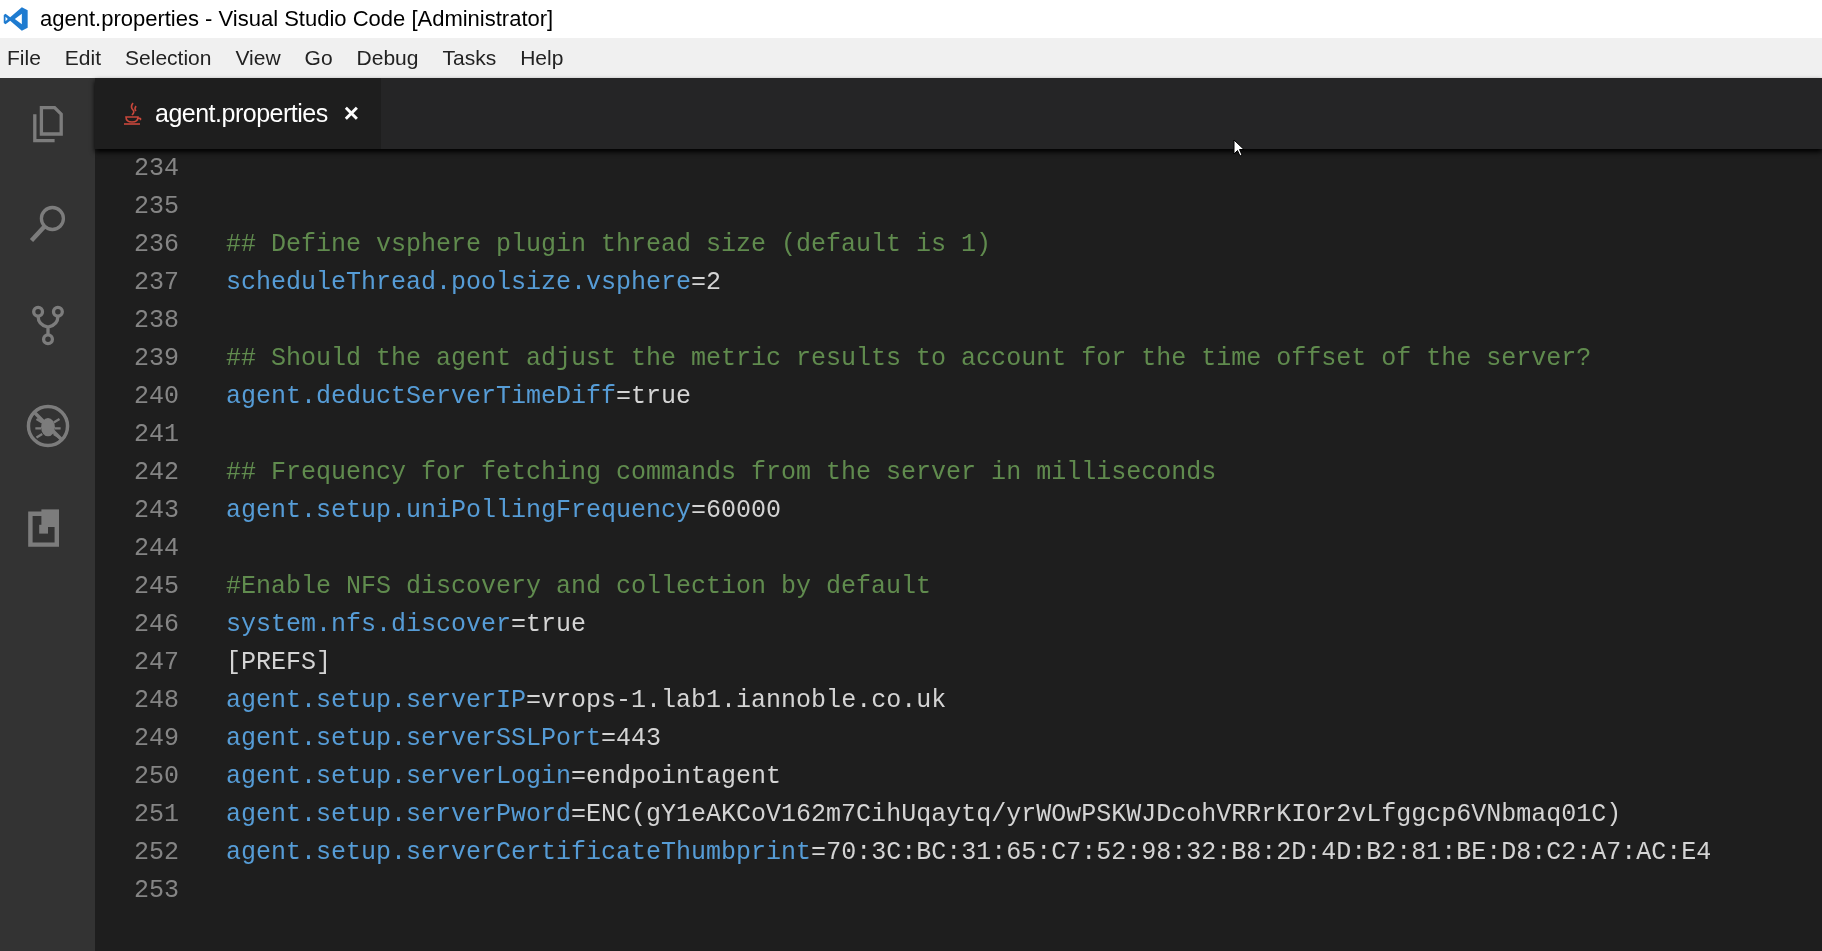  What do you see at coordinates (47, 426) in the screenshot?
I see `no-bug-icon` at bounding box center [47, 426].